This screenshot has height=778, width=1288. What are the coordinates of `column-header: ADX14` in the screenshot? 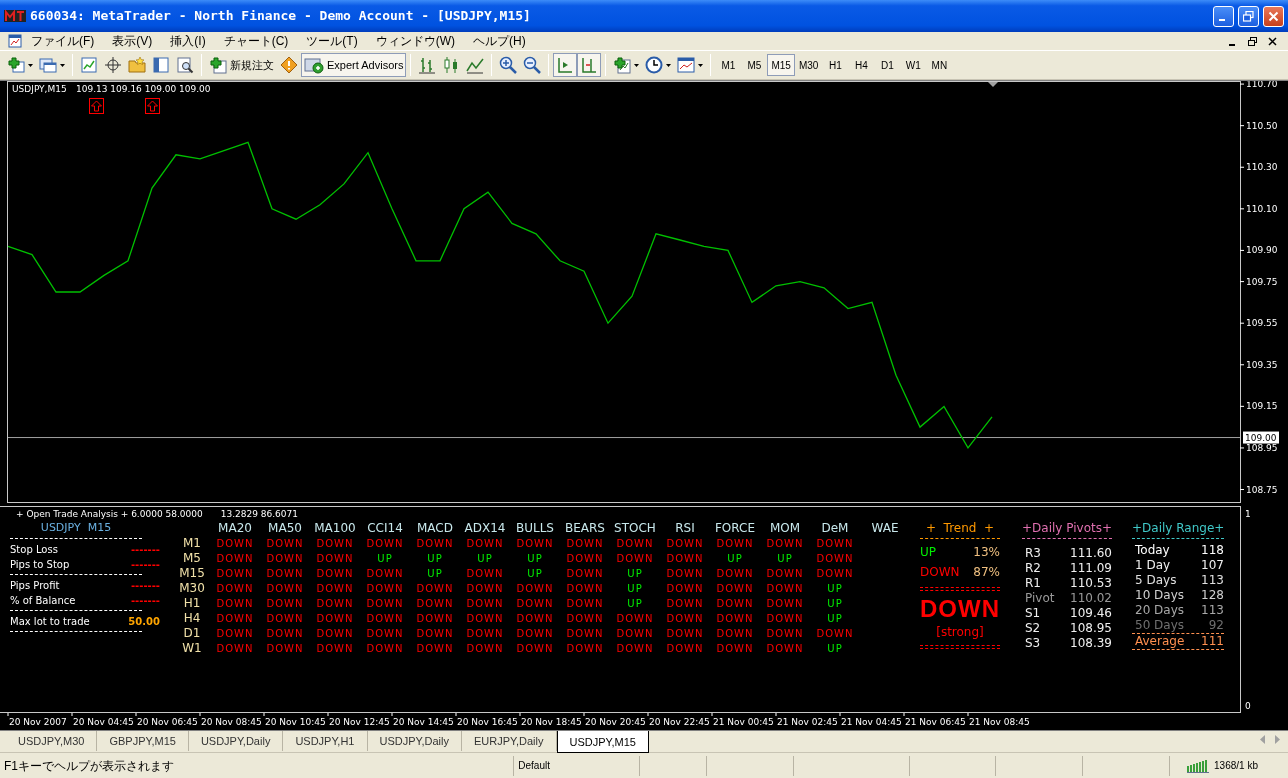 It's located at (485, 528).